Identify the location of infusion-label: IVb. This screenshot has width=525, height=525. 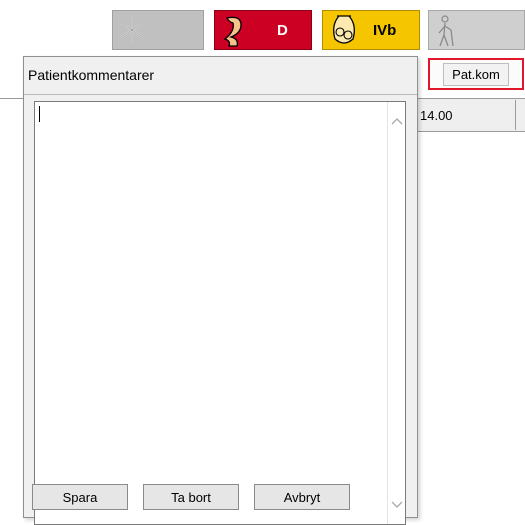
(385, 30).